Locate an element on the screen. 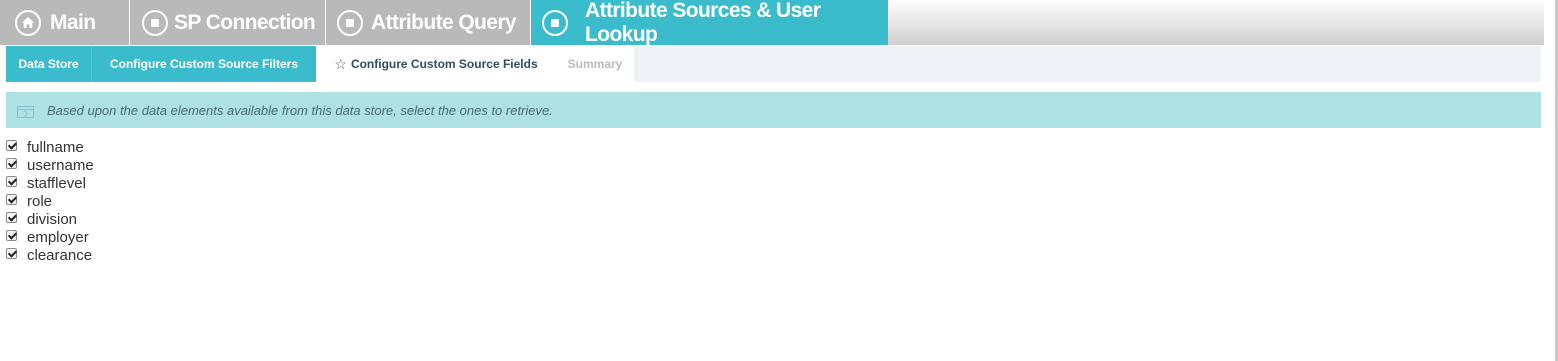 Image resolution: width=1558 pixels, height=361 pixels. step-summary: Summary is located at coordinates (595, 64).